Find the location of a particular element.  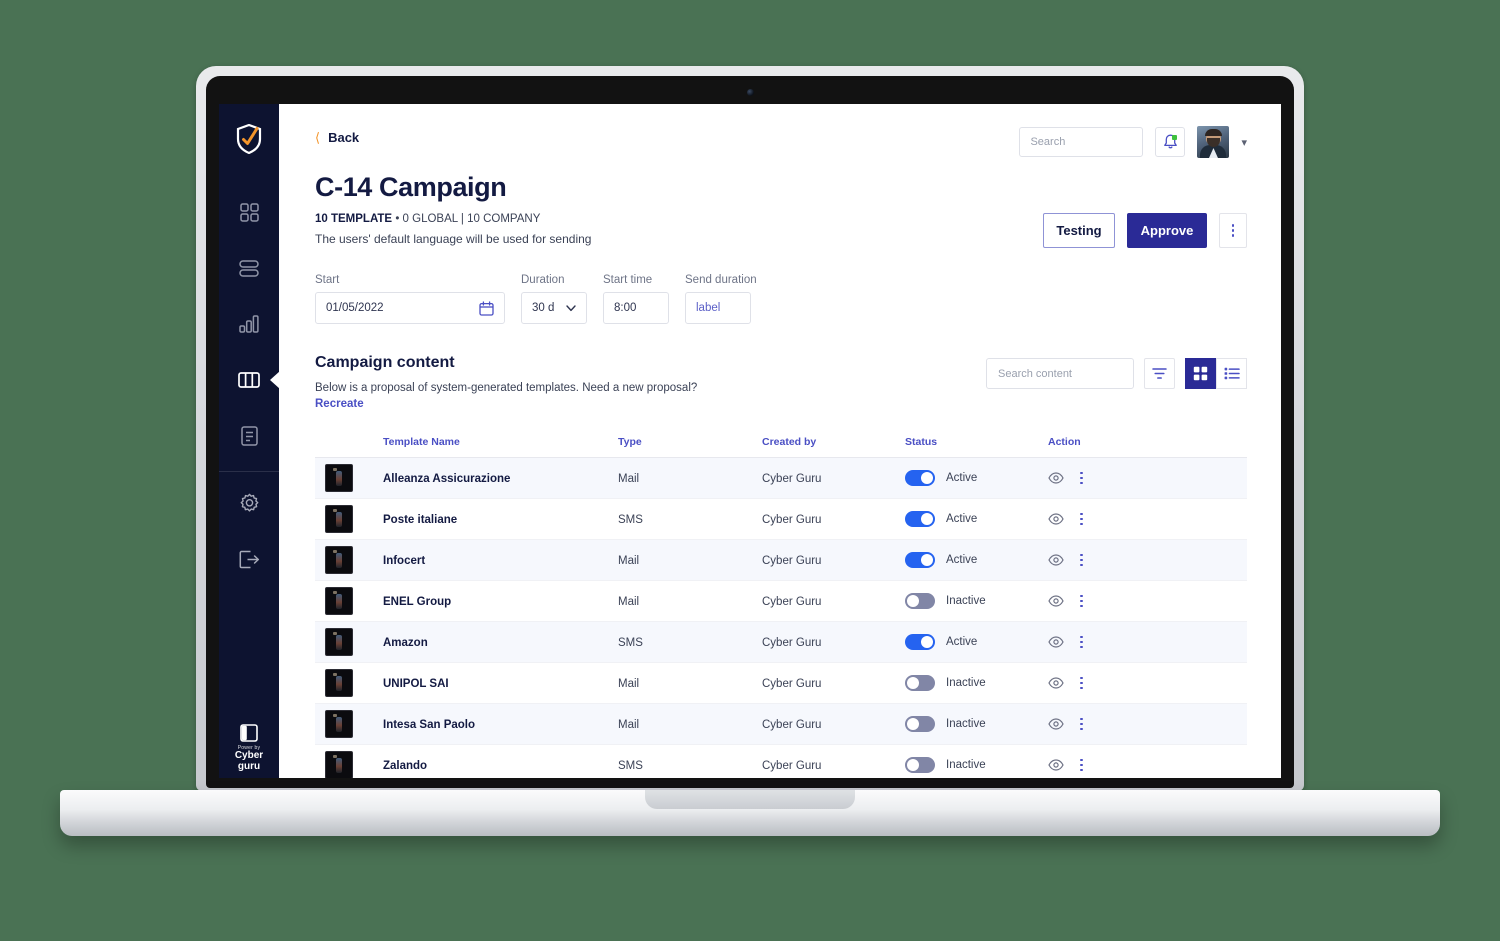

table-row: UNIPOL SAI Mail Cyber Guru Inactive is located at coordinates (781, 683).